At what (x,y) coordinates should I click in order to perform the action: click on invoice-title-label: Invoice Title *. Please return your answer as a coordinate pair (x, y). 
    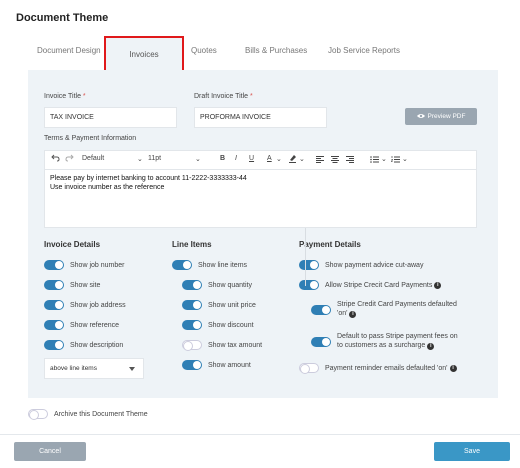
    Looking at the image, I should click on (65, 96).